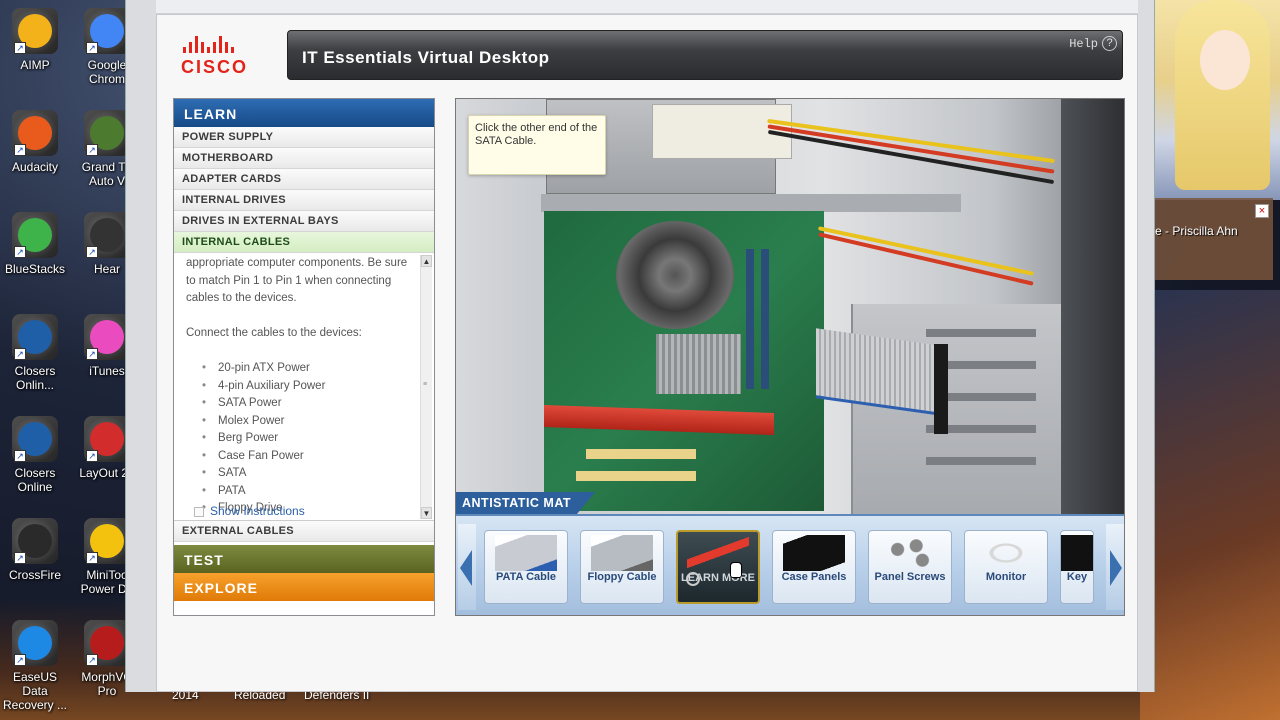  I want to click on ribbon-connector, so click(941, 389).